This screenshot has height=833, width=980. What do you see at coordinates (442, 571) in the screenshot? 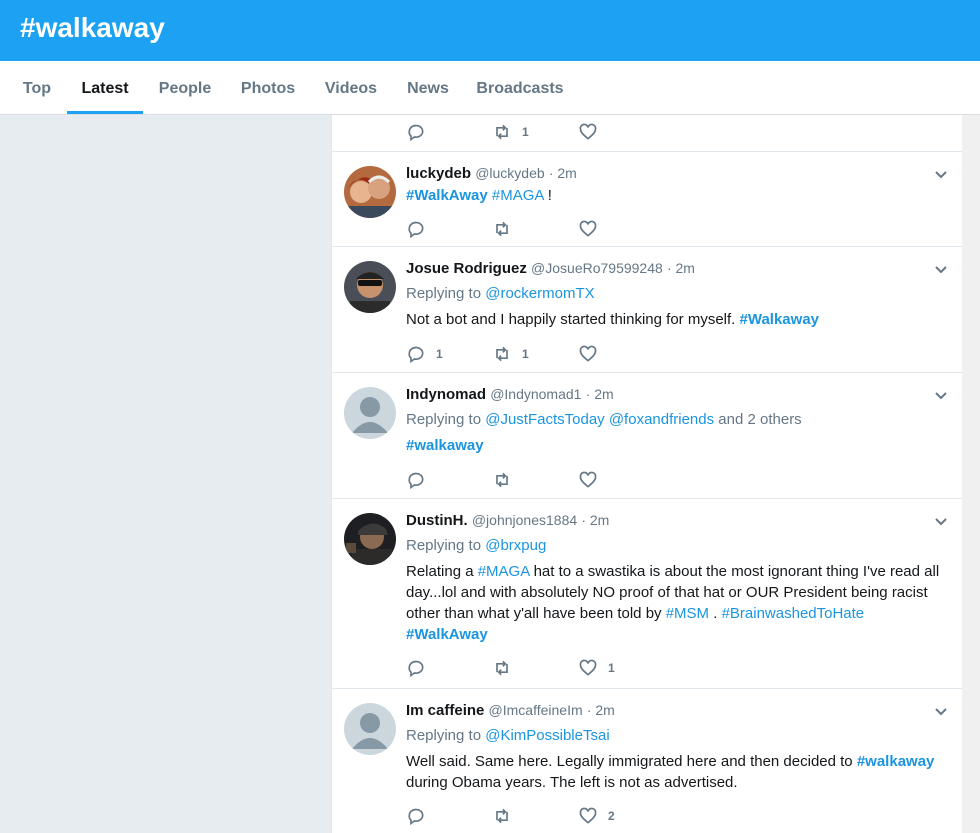
I see `text-segment: Relating a` at bounding box center [442, 571].